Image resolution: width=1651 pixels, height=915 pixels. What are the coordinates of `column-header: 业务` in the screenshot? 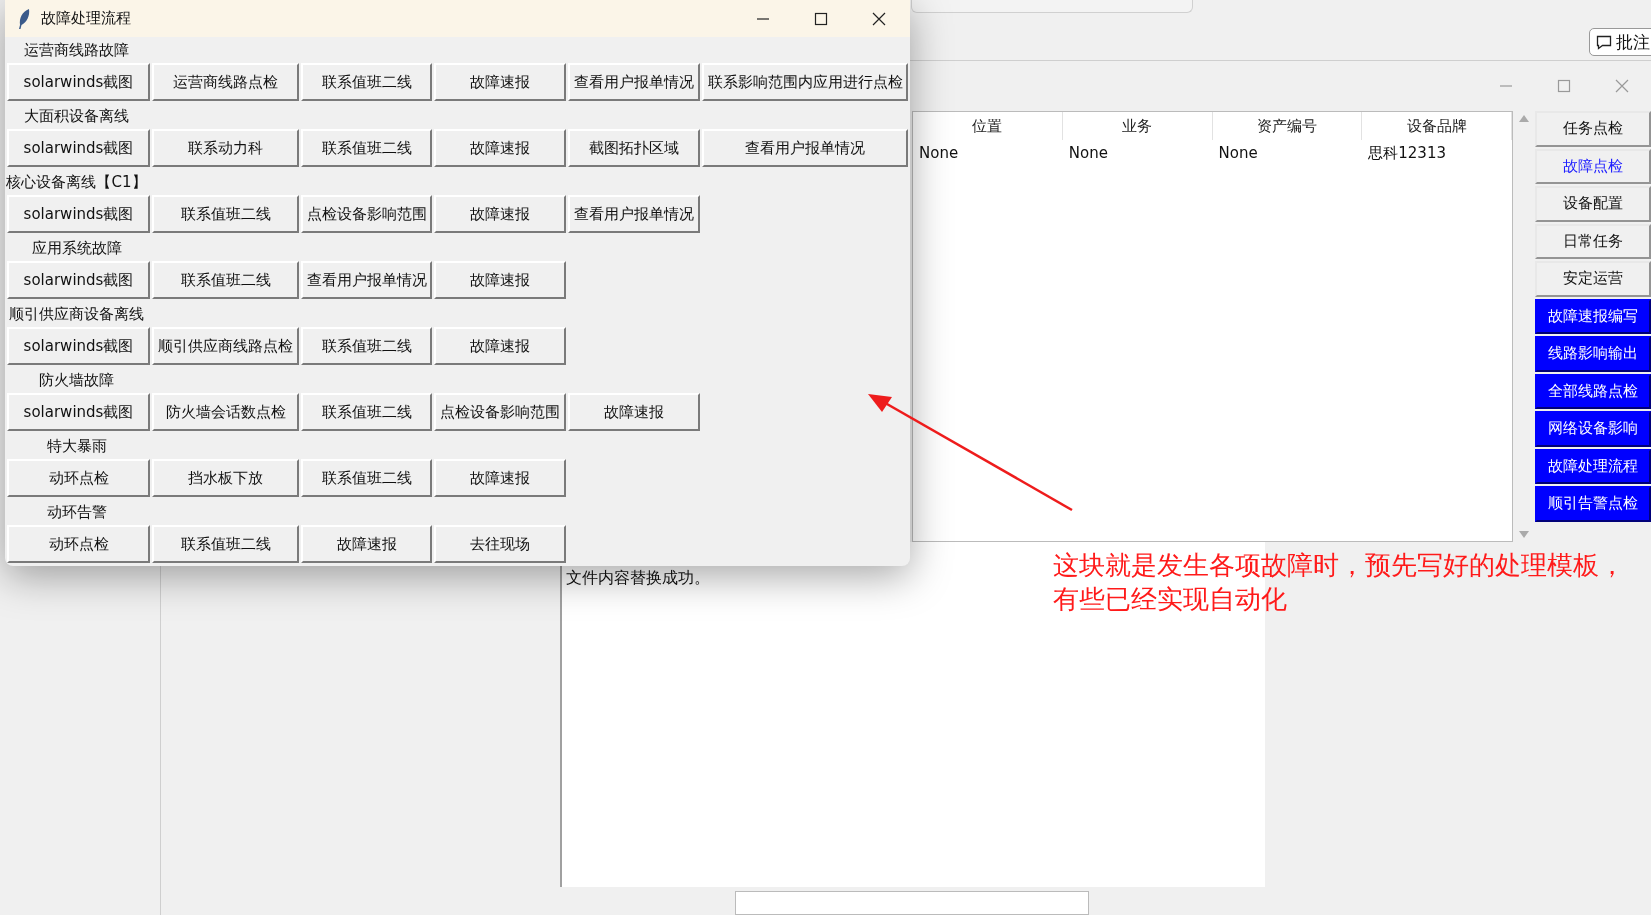 It's located at (1137, 126).